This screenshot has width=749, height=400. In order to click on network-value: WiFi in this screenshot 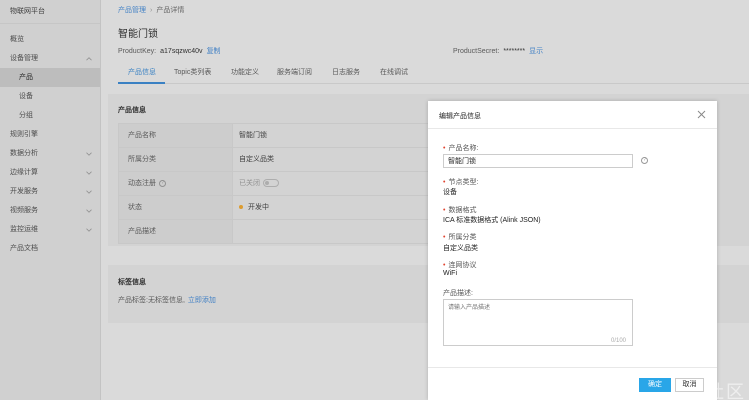, I will do `click(450, 273)`.